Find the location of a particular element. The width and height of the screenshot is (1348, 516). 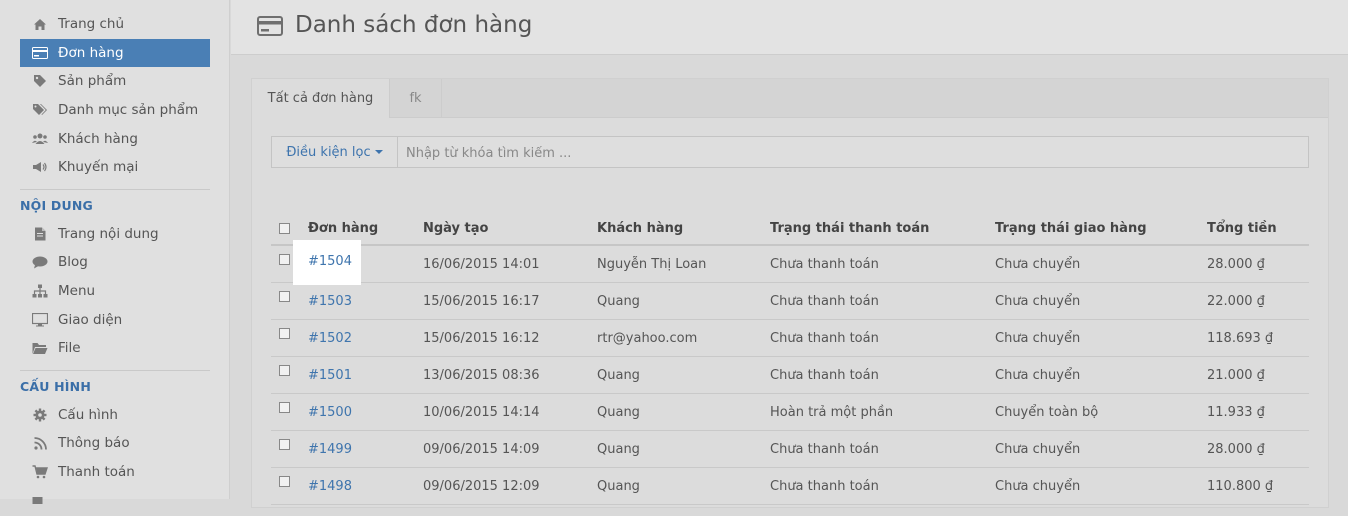

caret-down-icon is located at coordinates (378, 152).